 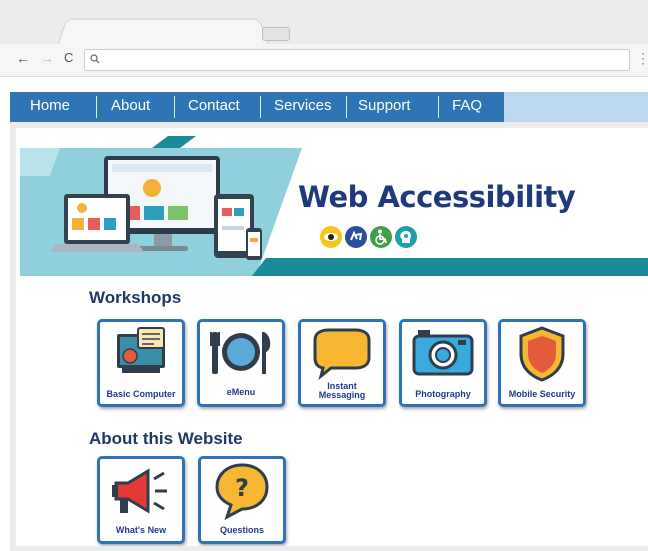 I want to click on wheelchair-icon, so click(x=381, y=237).